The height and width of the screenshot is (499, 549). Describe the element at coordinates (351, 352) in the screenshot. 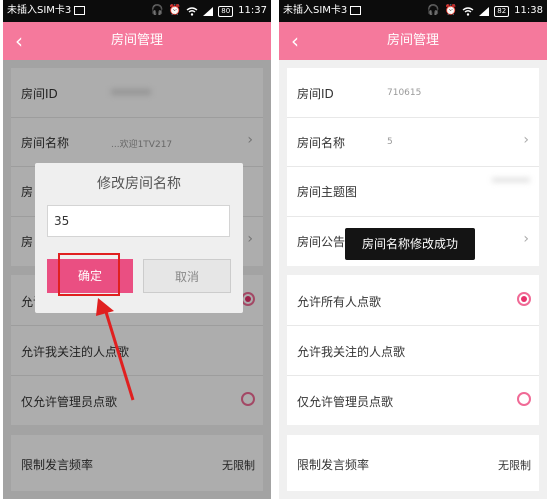

I see `allow-followed-label: 允许我关注的人点歌` at that location.